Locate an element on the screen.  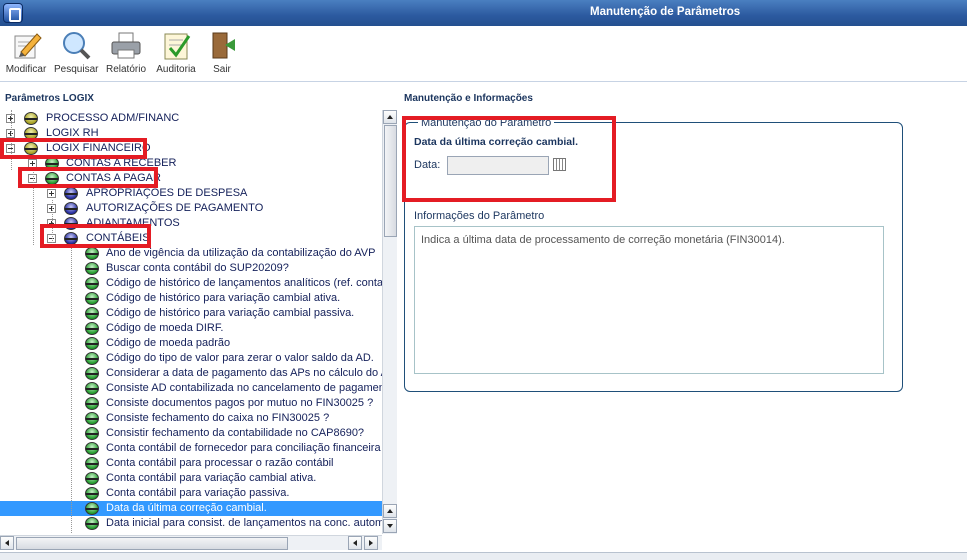
tree-item: CONTAS A RECEBER is located at coordinates (191, 163).